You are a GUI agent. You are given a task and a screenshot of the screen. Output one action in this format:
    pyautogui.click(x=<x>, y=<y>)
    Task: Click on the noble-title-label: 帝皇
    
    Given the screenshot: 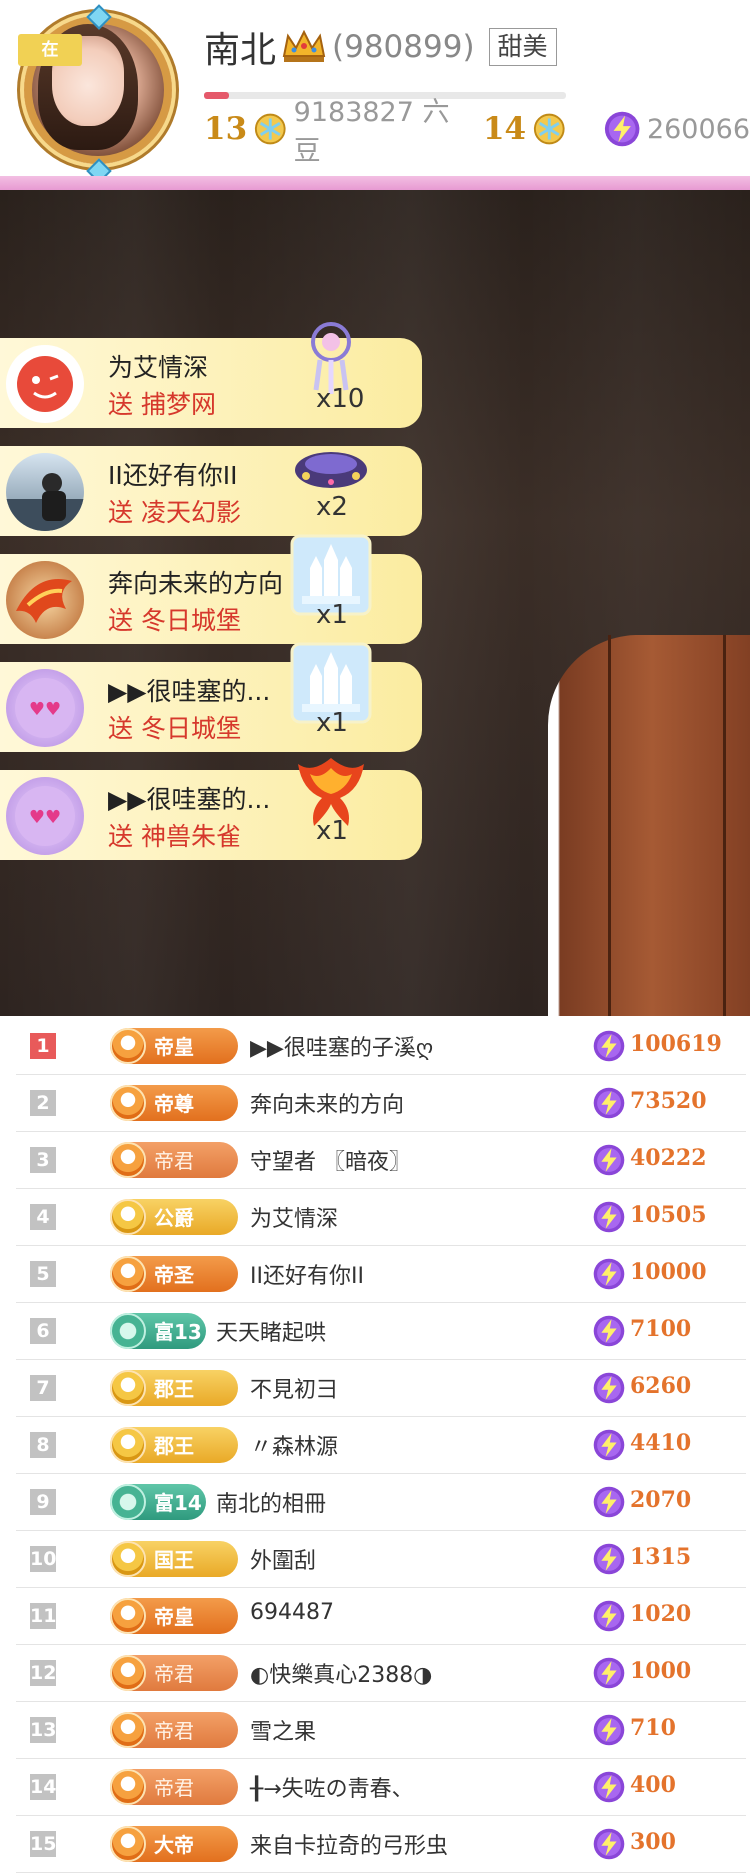 What is the action you would take?
    pyautogui.click(x=174, y=1617)
    